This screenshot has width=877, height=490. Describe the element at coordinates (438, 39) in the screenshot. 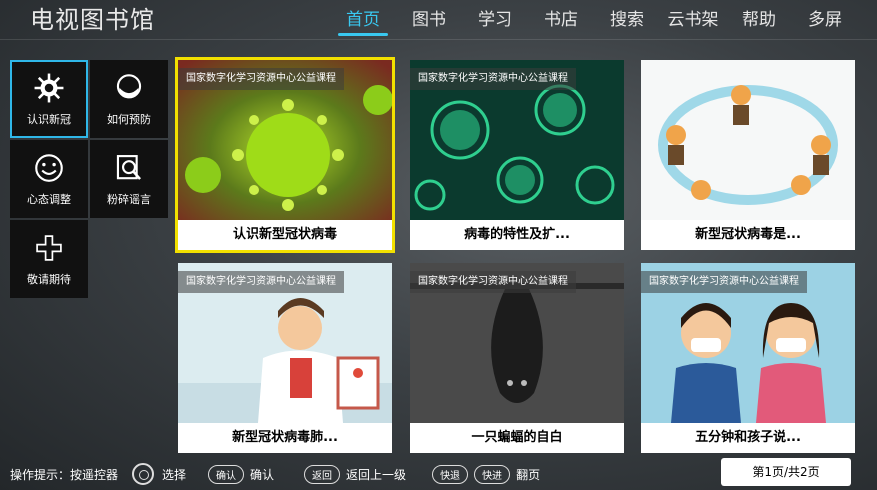

I see `header-divider` at that location.